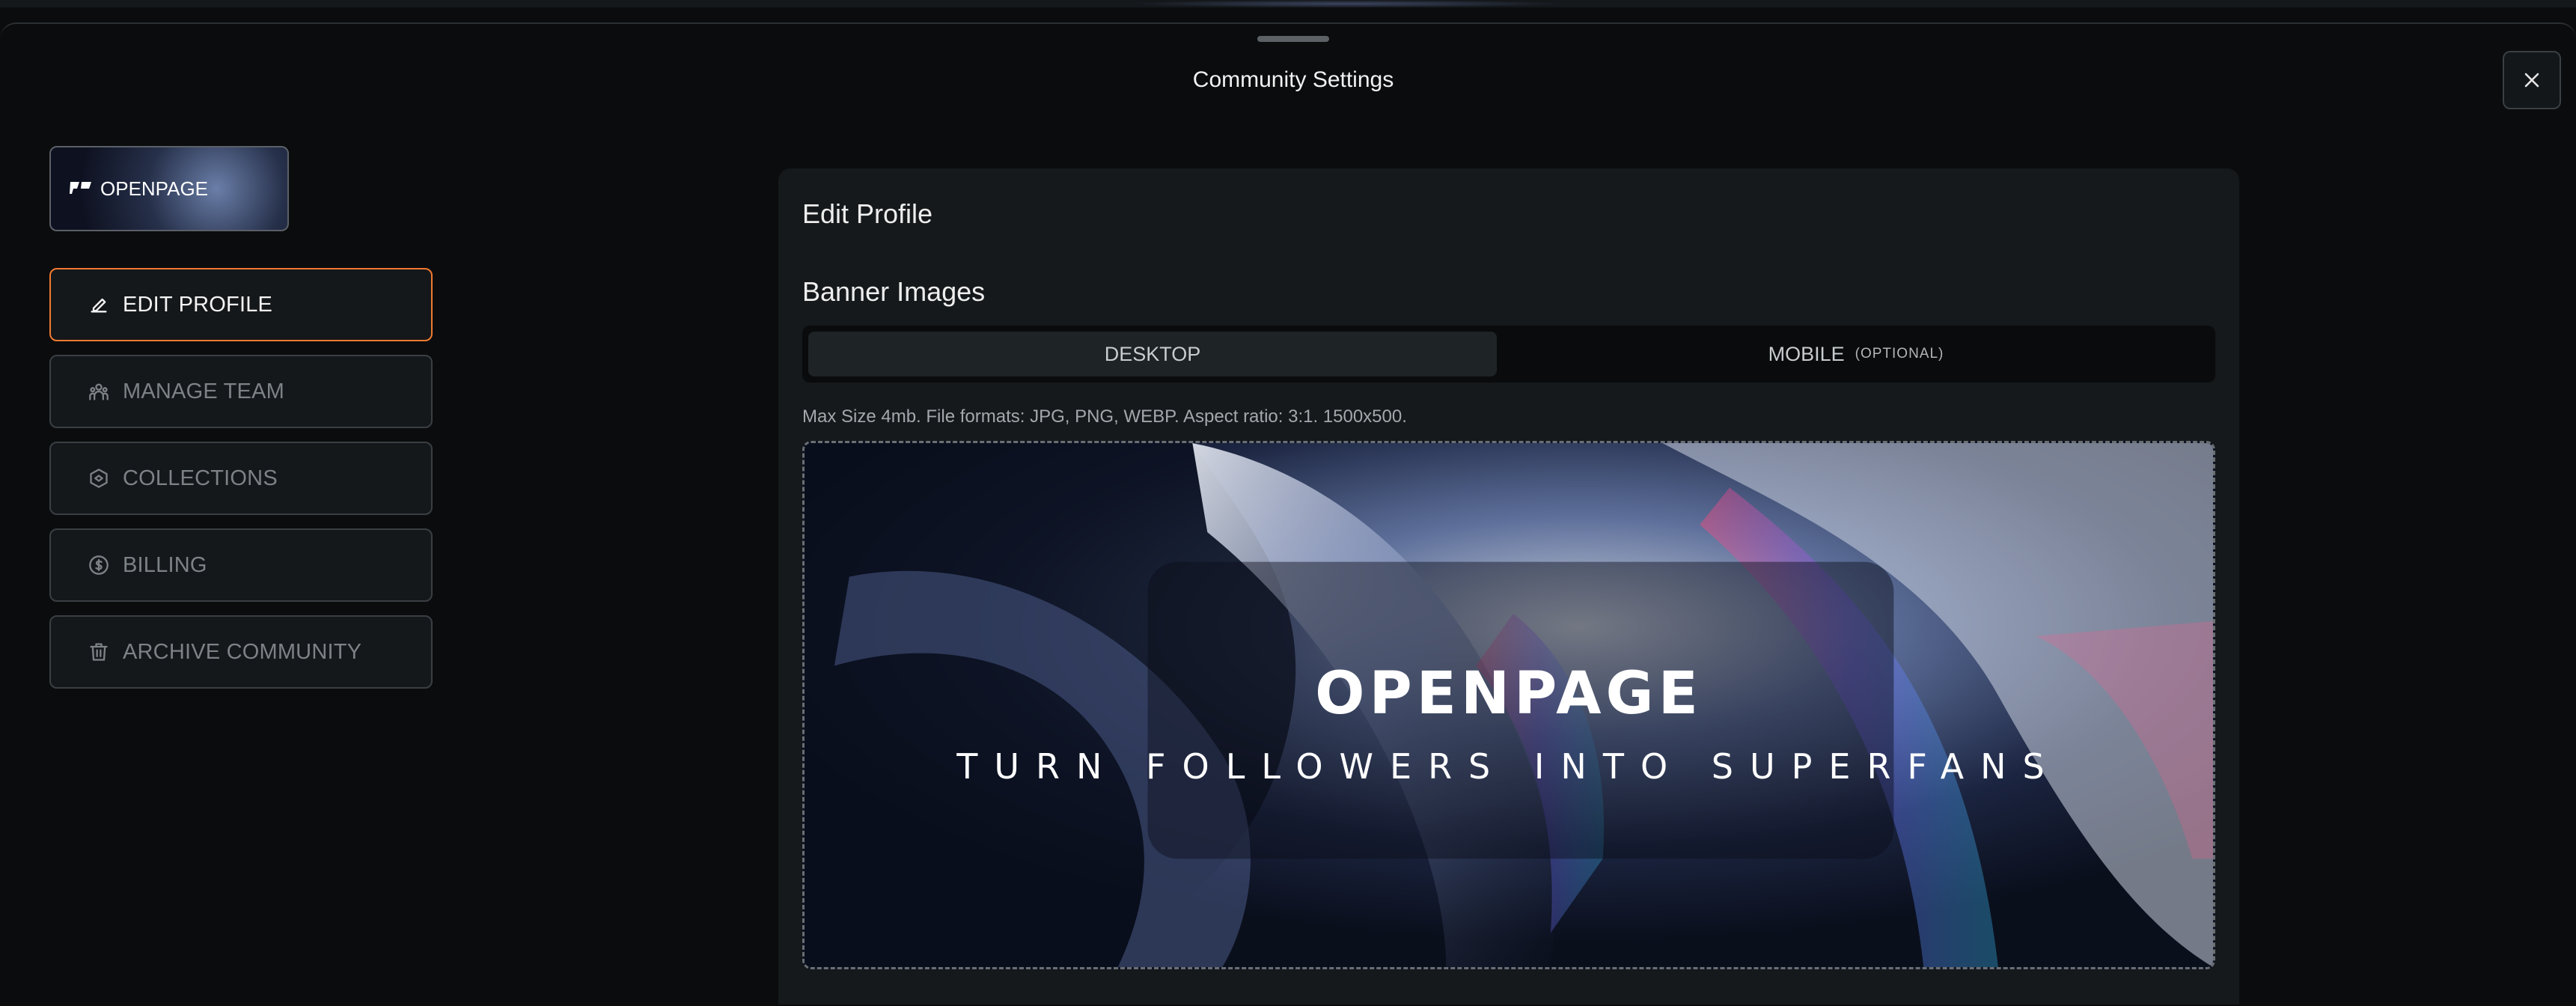  I want to click on sheet-grab-handle, so click(1293, 39).